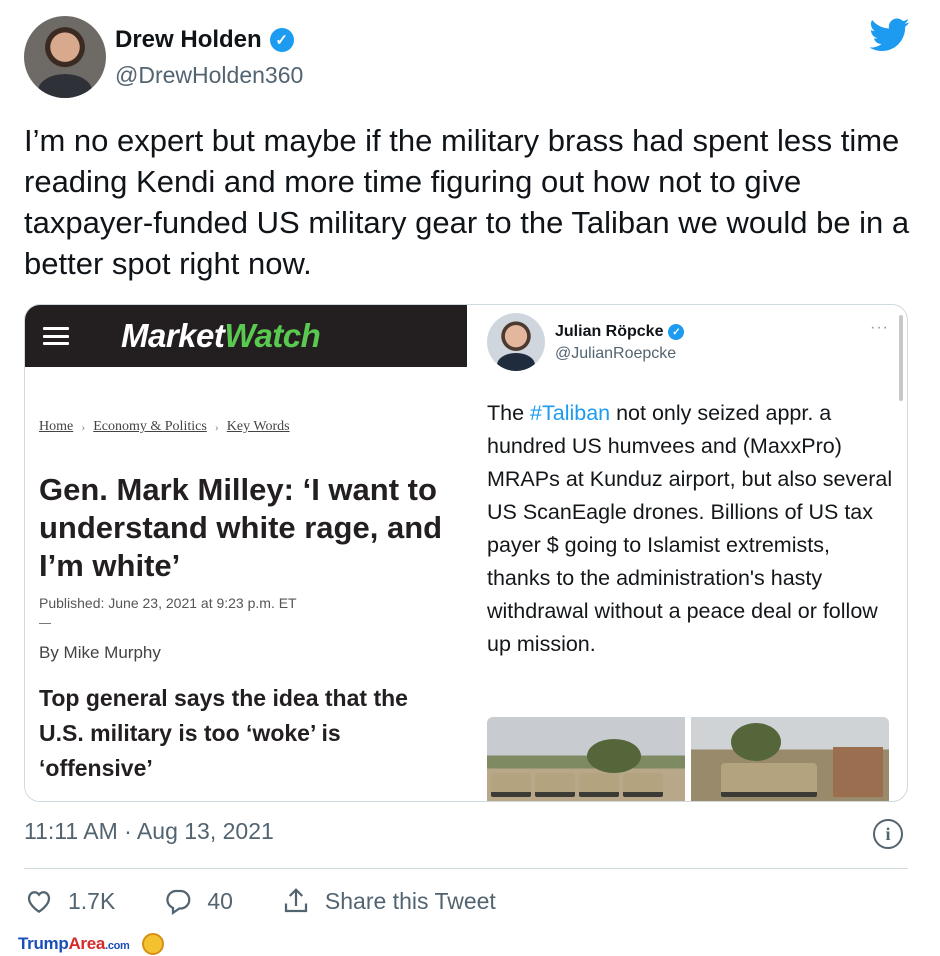 The width and height of the screenshot is (940, 956). I want to click on quoted-author-handle: @JulianRoepcke, so click(616, 353).